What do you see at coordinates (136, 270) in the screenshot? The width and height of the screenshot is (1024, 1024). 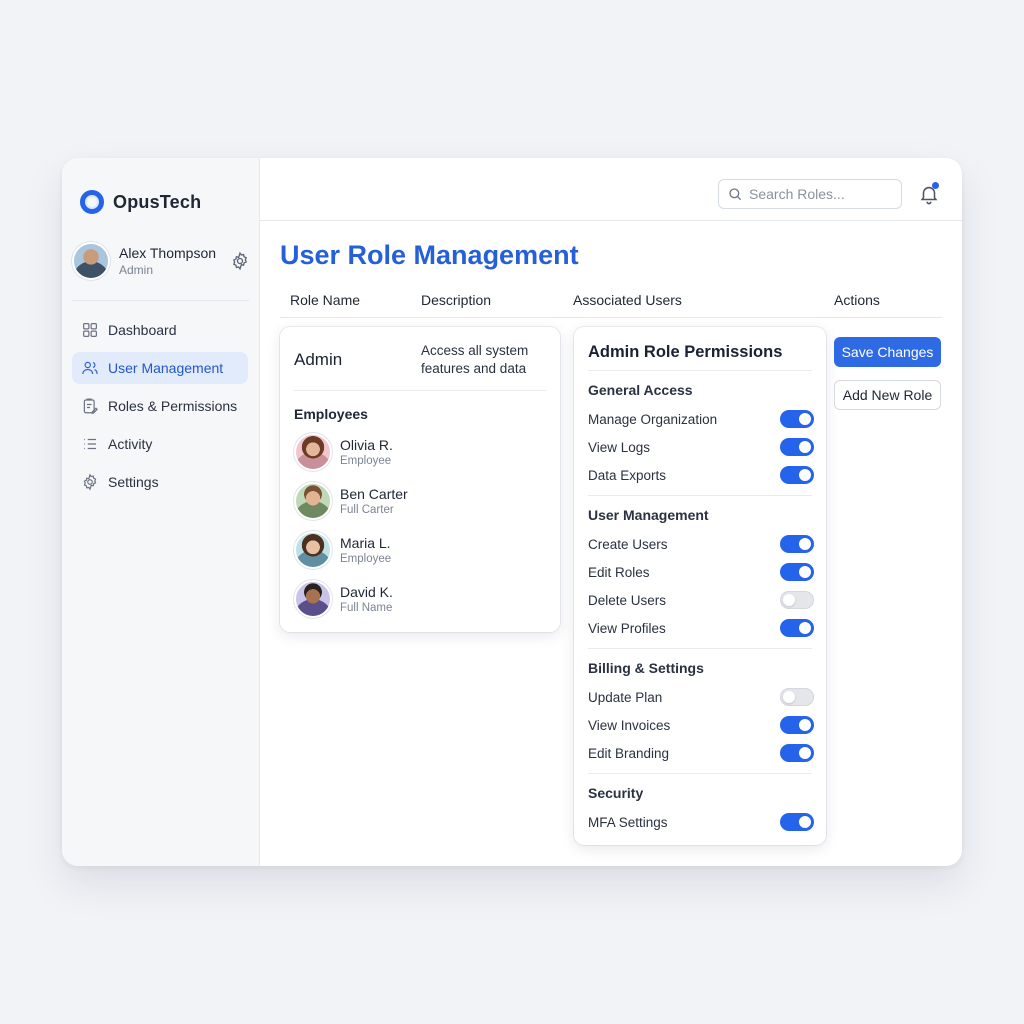 I see `profile-role: Admin` at bounding box center [136, 270].